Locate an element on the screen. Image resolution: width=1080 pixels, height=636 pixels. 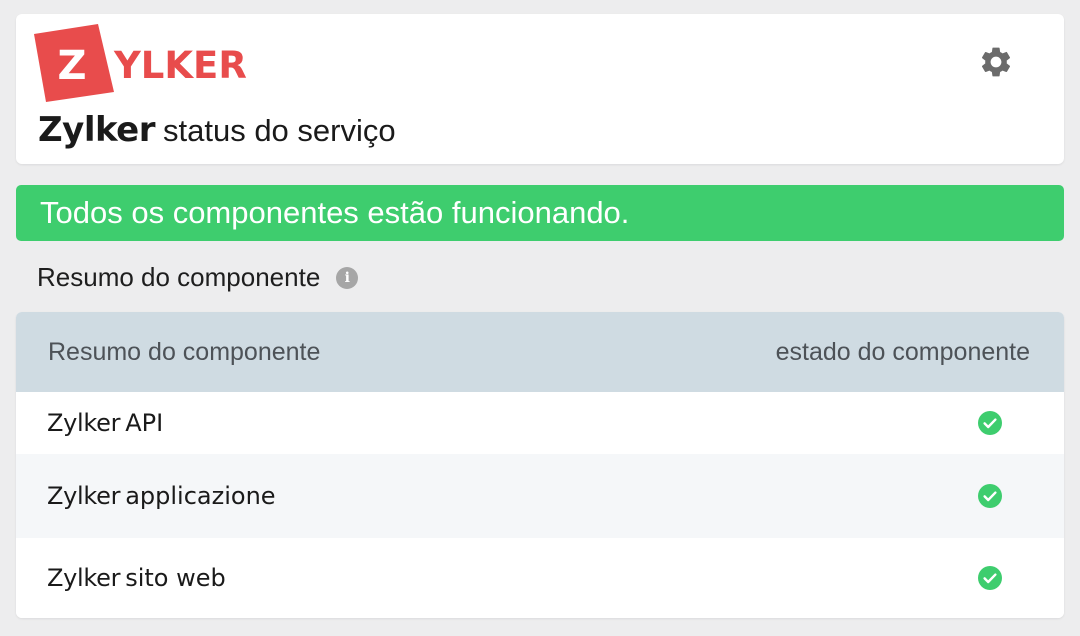
page-title: Zylker status do serviço is located at coordinates (217, 130).